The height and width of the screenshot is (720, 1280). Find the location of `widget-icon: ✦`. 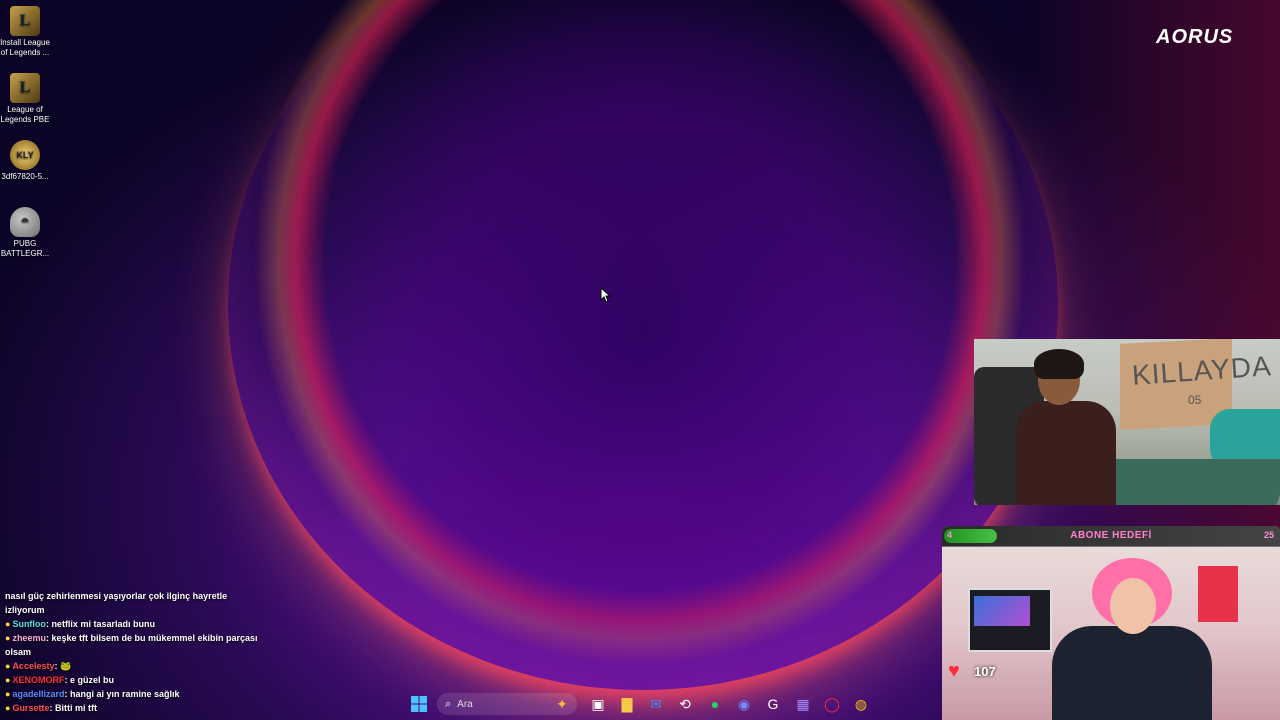

widget-icon: ✦ is located at coordinates (562, 703).